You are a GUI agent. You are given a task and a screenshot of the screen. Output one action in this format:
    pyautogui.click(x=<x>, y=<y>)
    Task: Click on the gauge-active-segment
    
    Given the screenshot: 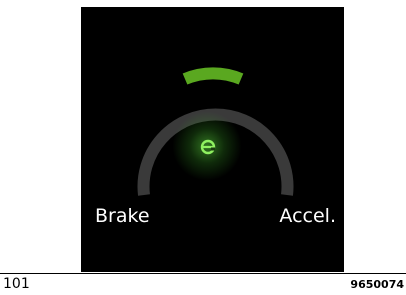 What is the action you would take?
    pyautogui.click(x=213, y=76)
    